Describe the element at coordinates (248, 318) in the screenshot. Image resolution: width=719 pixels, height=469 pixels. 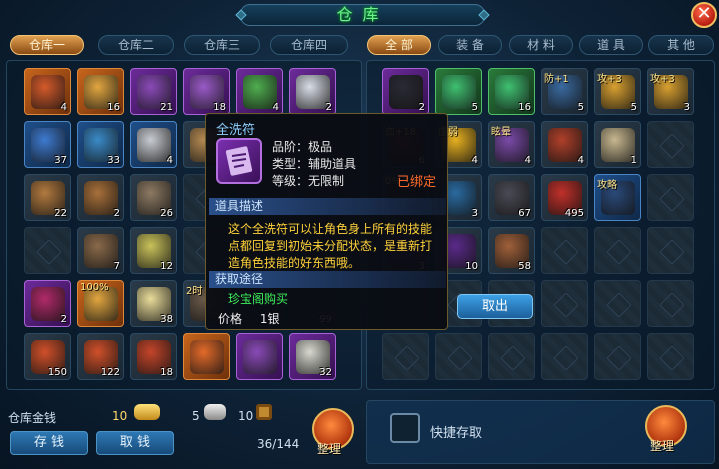
I see `tooltip-price: 价格 1银` at that location.